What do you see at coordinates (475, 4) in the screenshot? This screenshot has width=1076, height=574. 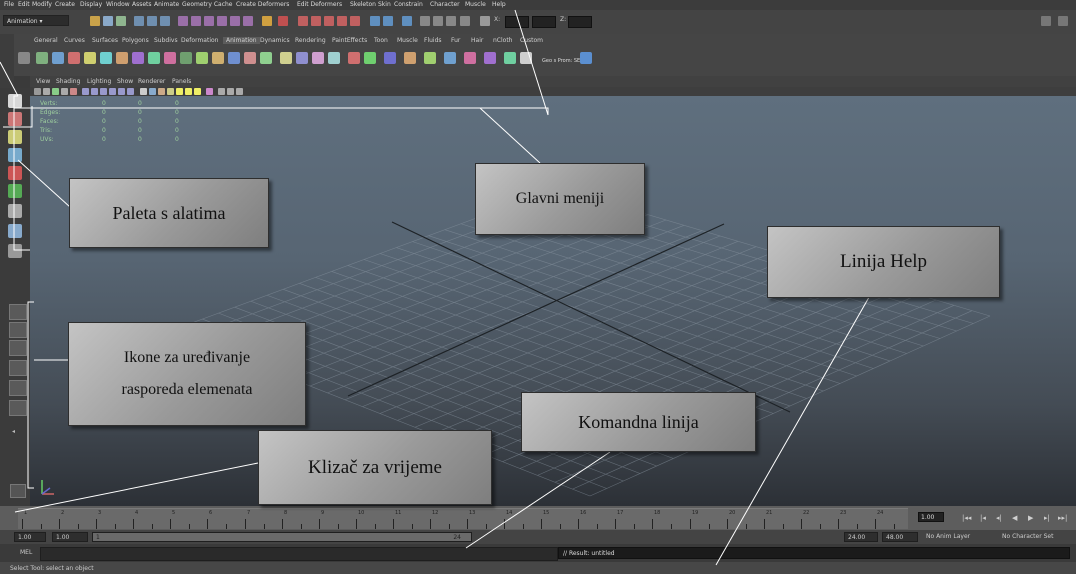 I see `menu-muscle: Muscle` at bounding box center [475, 4].